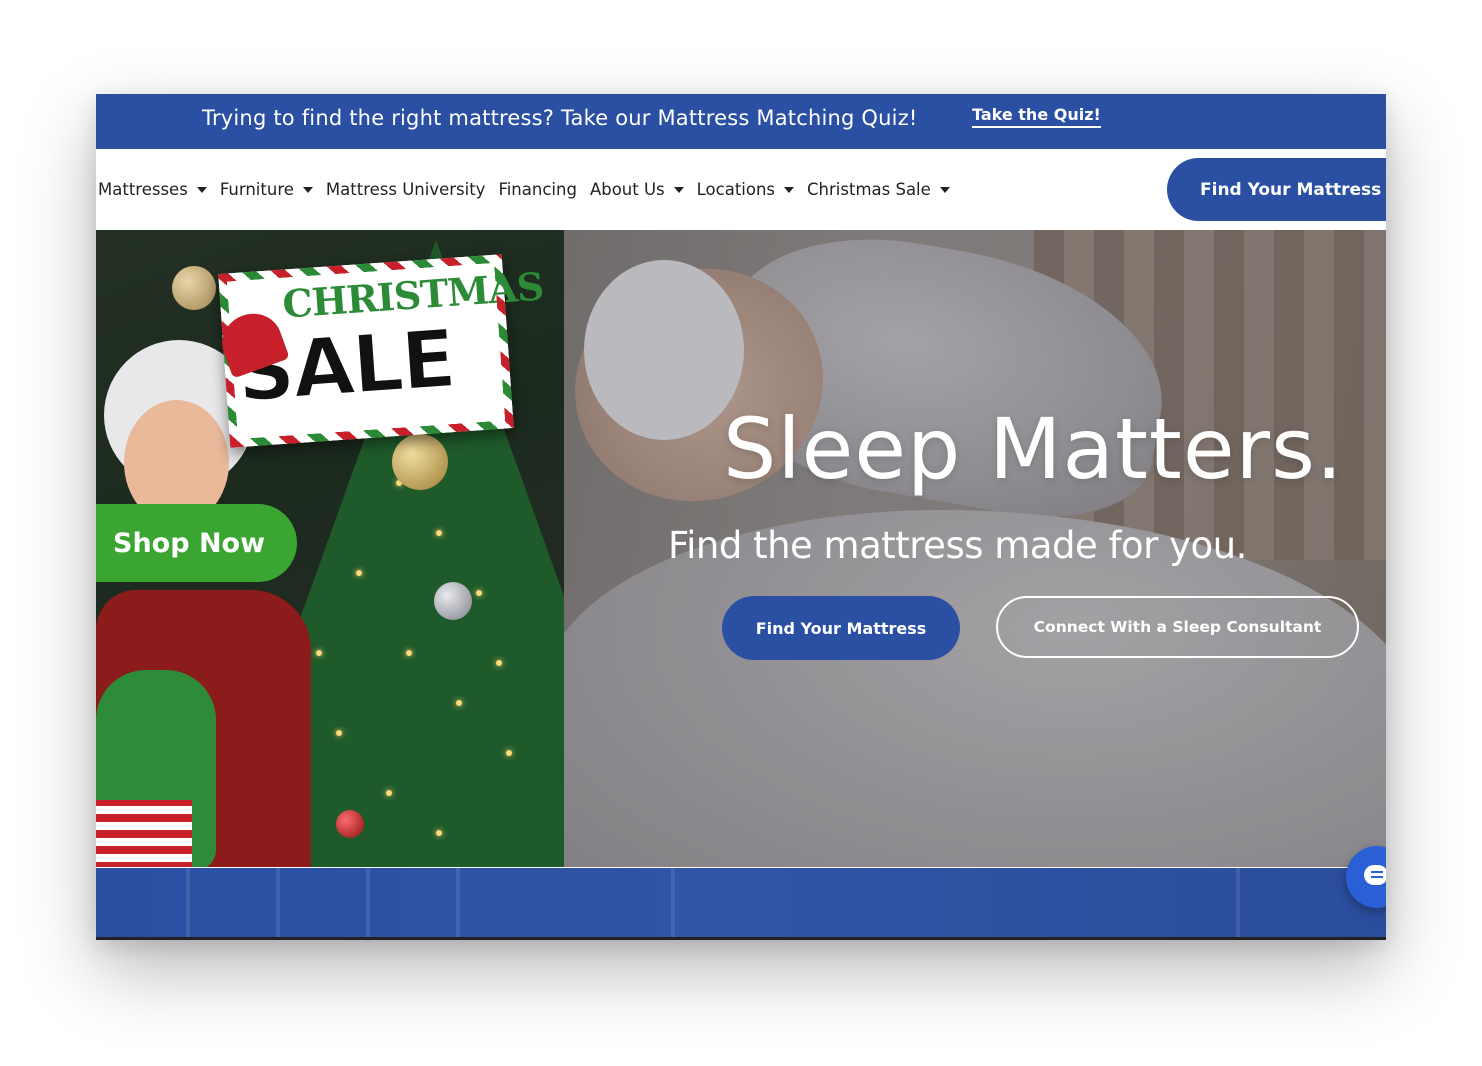 This screenshot has height=1066, width=1482. I want to click on nav-item-label: Locations, so click(736, 189).